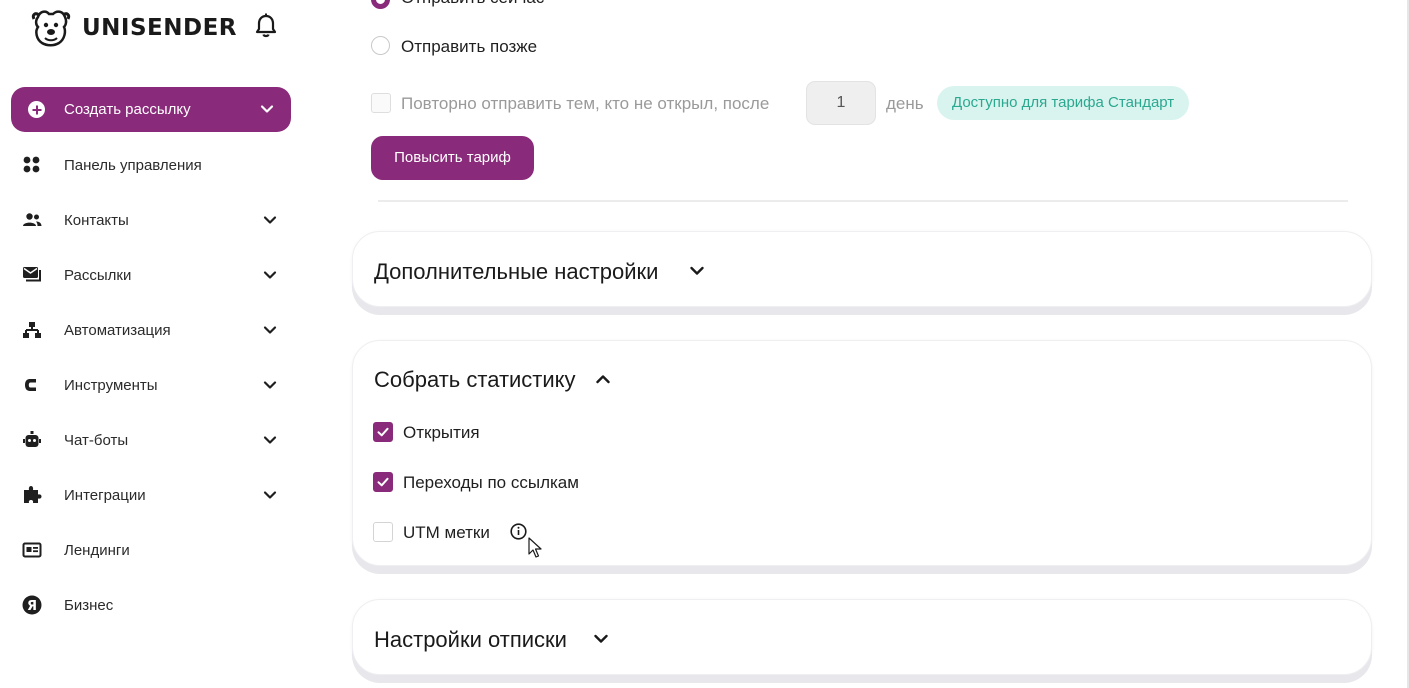 The width and height of the screenshot is (1409, 688). Describe the element at coordinates (36, 440) in the screenshot. I see `chatbot-icon` at that location.